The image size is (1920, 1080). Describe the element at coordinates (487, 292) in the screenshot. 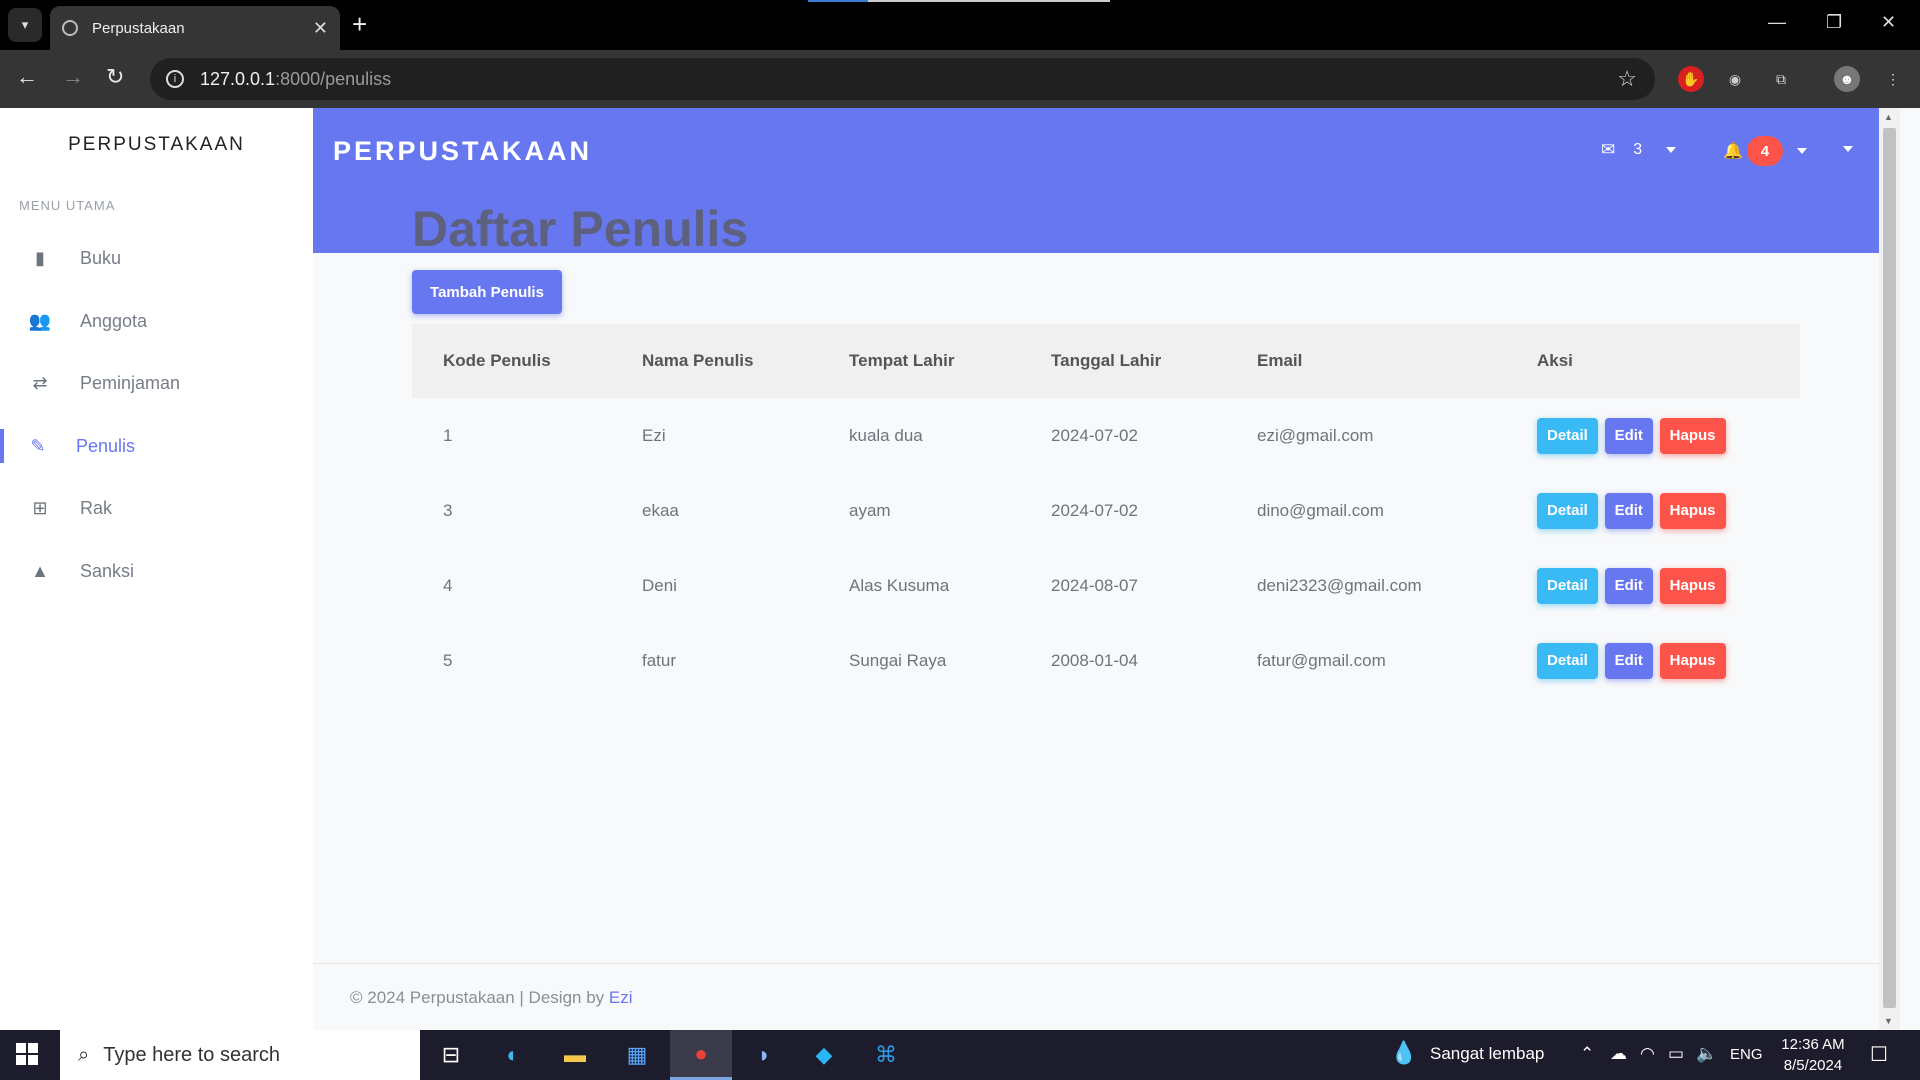

I see `add-penulis-button: Tambah Penulis` at that location.